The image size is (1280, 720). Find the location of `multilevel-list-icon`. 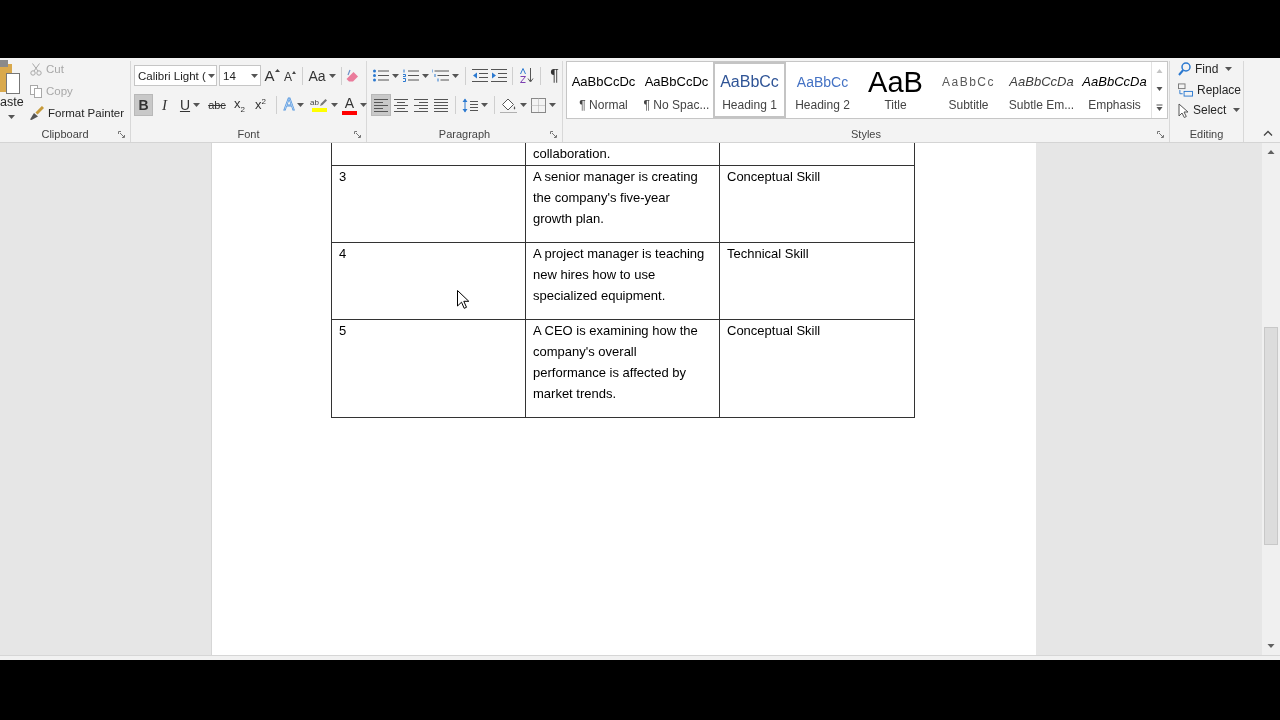

multilevel-list-icon is located at coordinates (440, 75).